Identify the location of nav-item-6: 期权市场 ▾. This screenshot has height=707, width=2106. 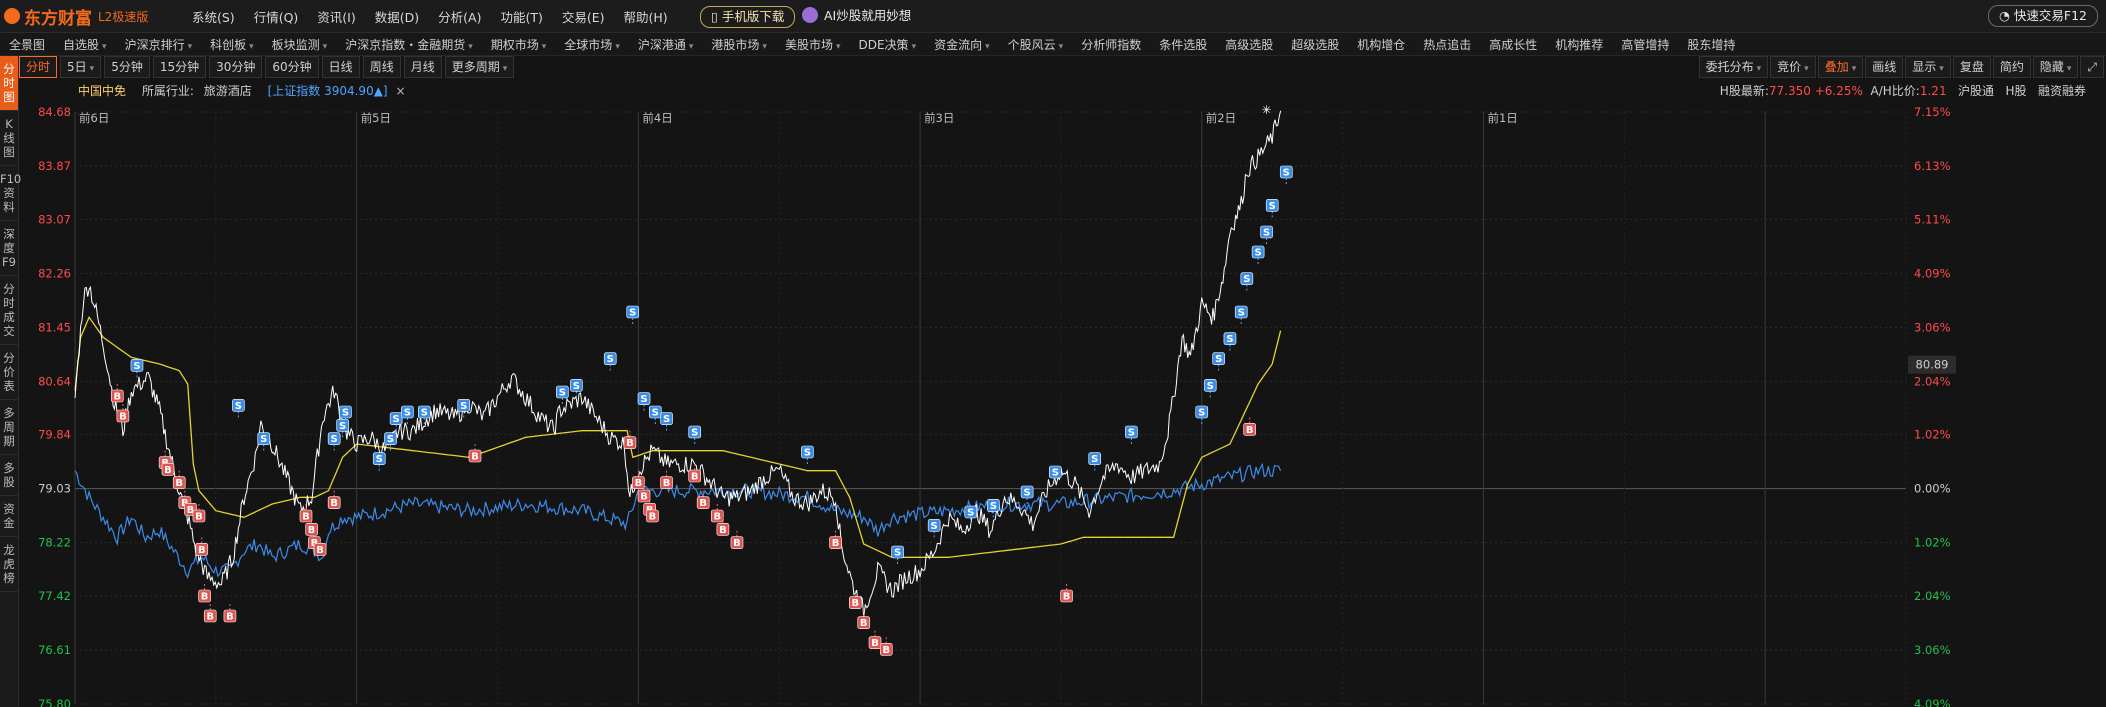
(519, 44).